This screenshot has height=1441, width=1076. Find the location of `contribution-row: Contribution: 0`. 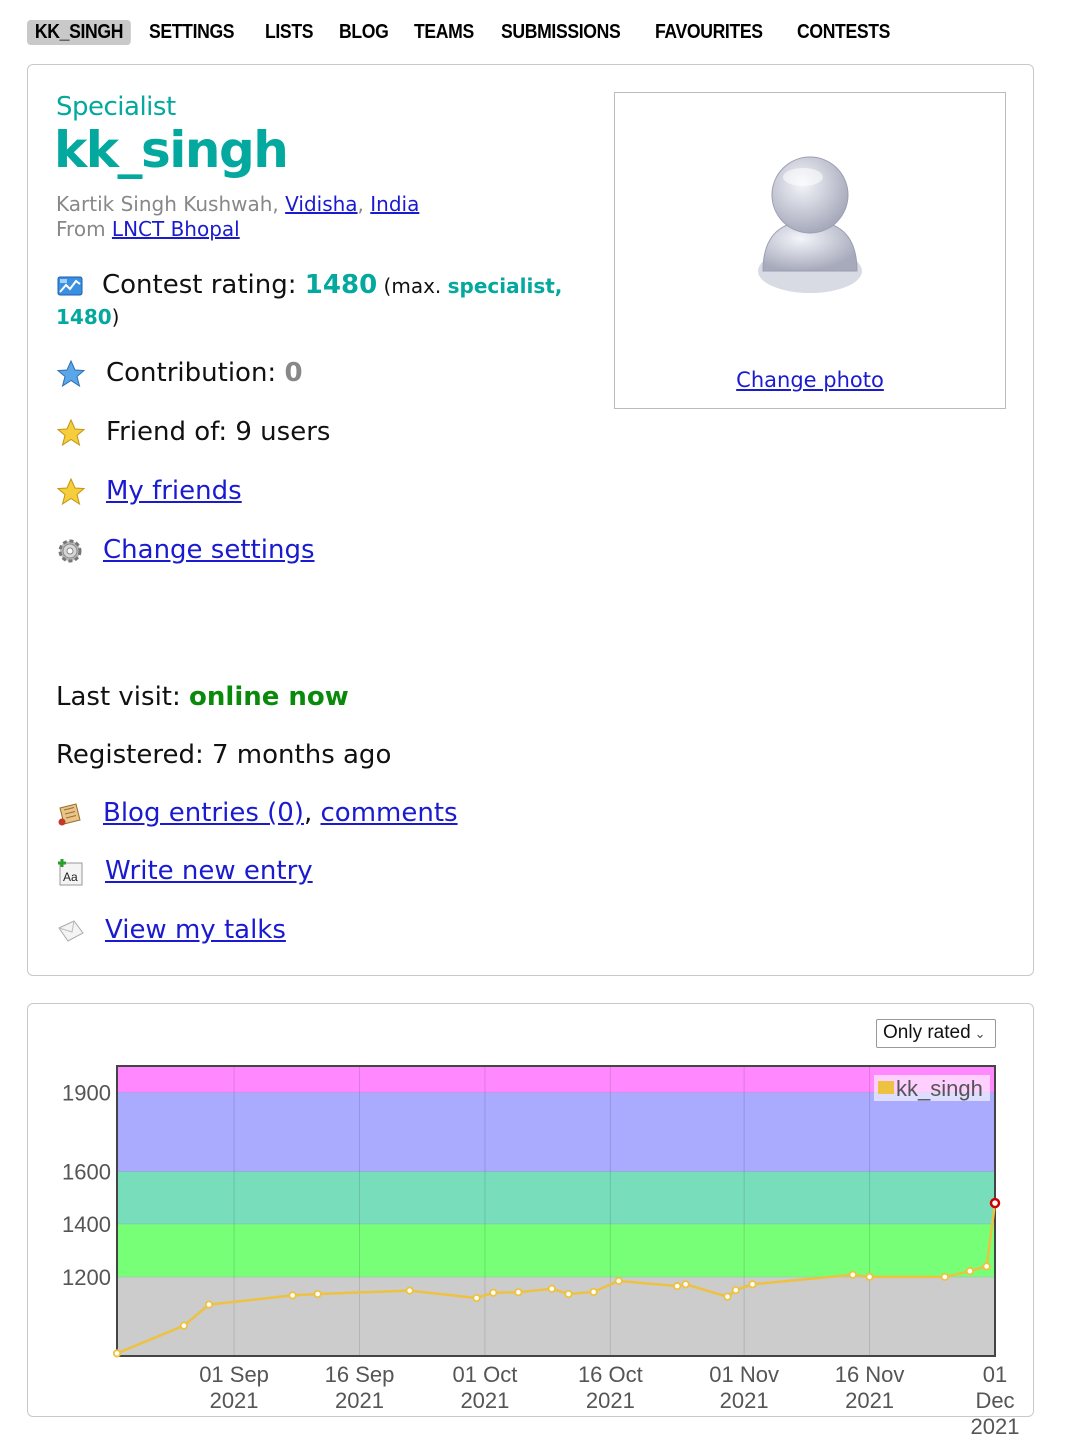

contribution-row: Contribution: 0 is located at coordinates (179, 373).